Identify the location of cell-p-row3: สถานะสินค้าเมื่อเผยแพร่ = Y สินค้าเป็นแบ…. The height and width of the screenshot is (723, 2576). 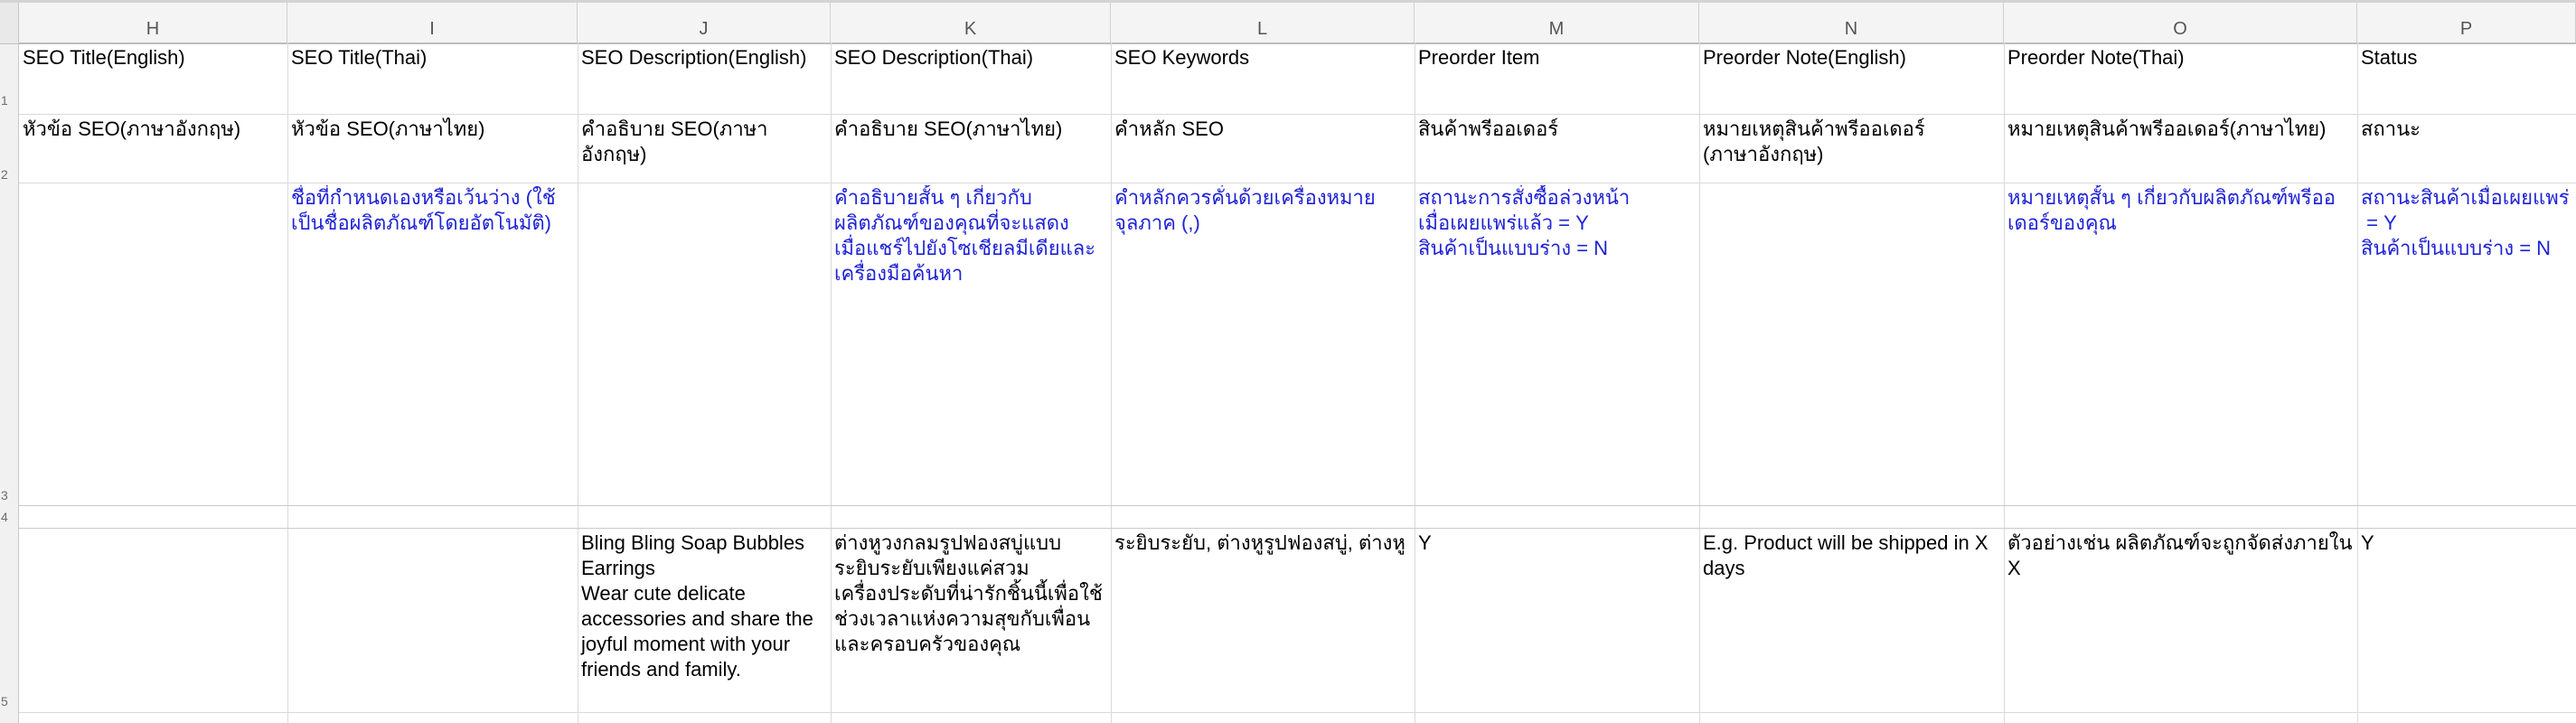
(2467, 345).